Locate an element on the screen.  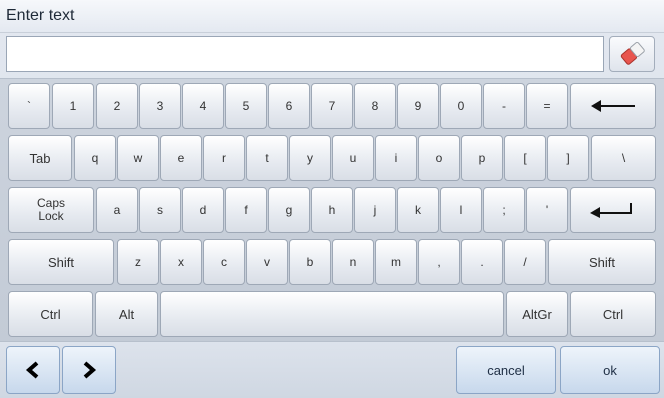
caps-label-line2: Lock is located at coordinates (51, 216).